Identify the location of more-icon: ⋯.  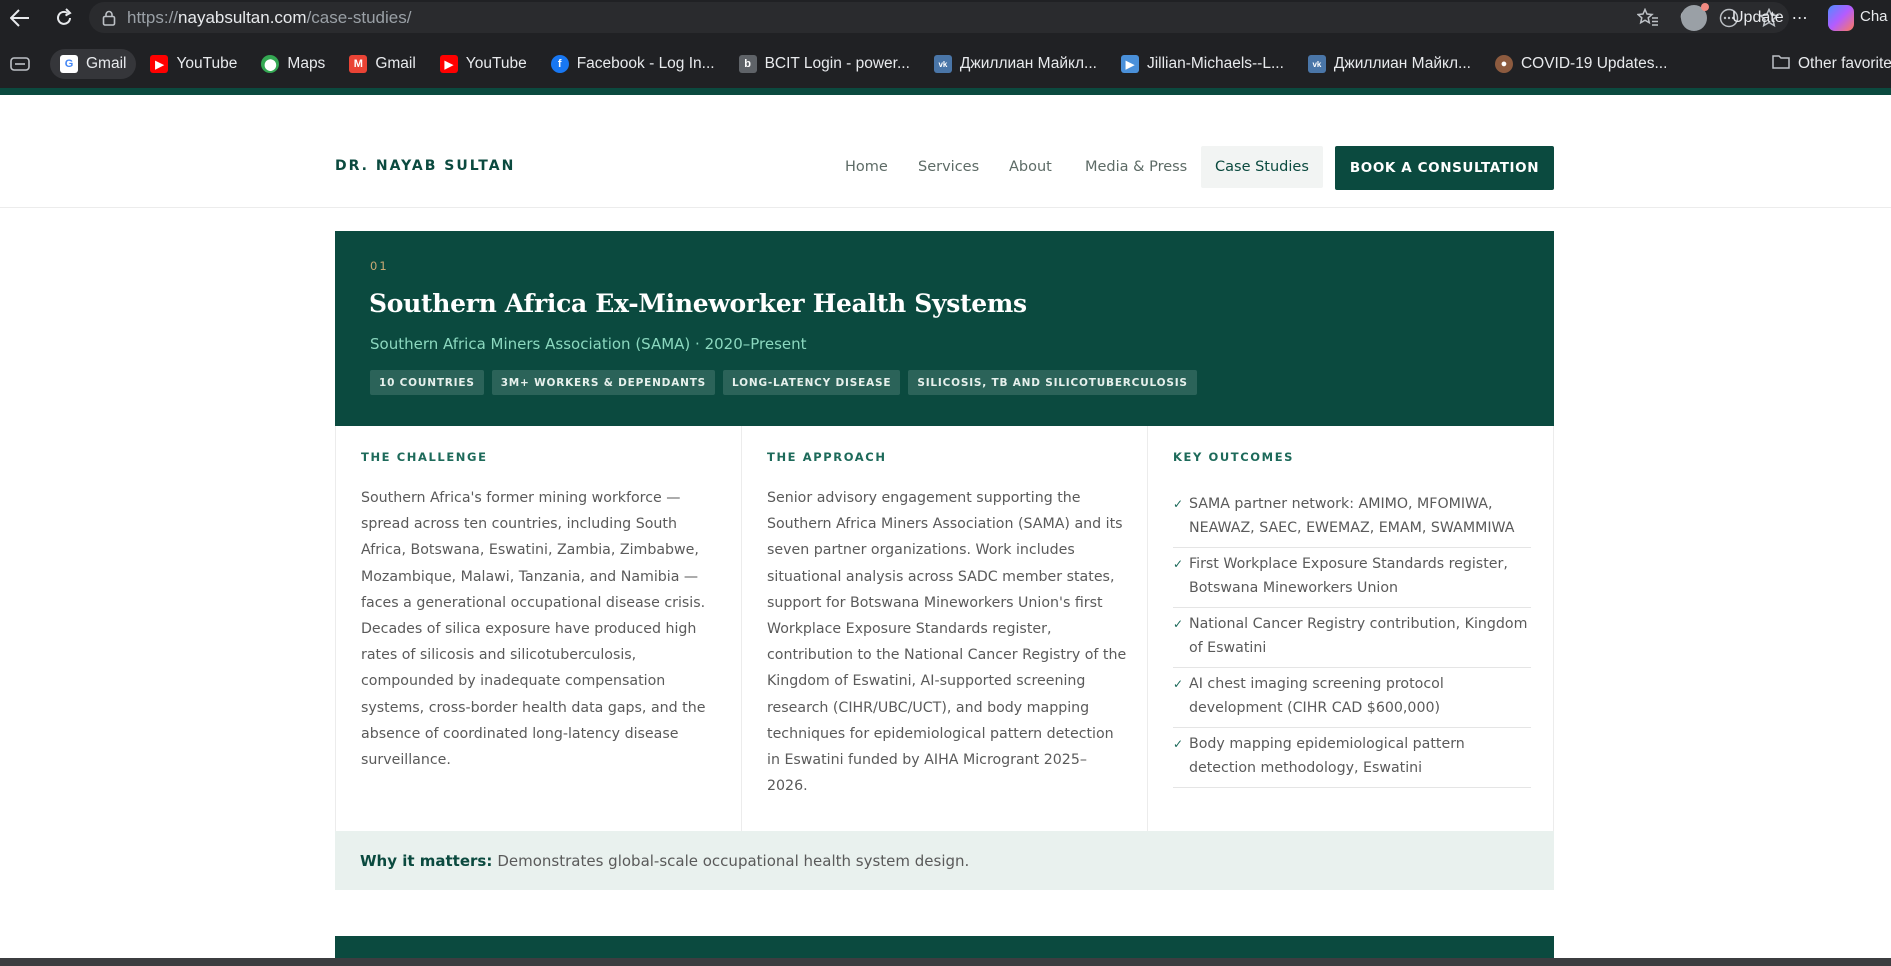
(1799, 18).